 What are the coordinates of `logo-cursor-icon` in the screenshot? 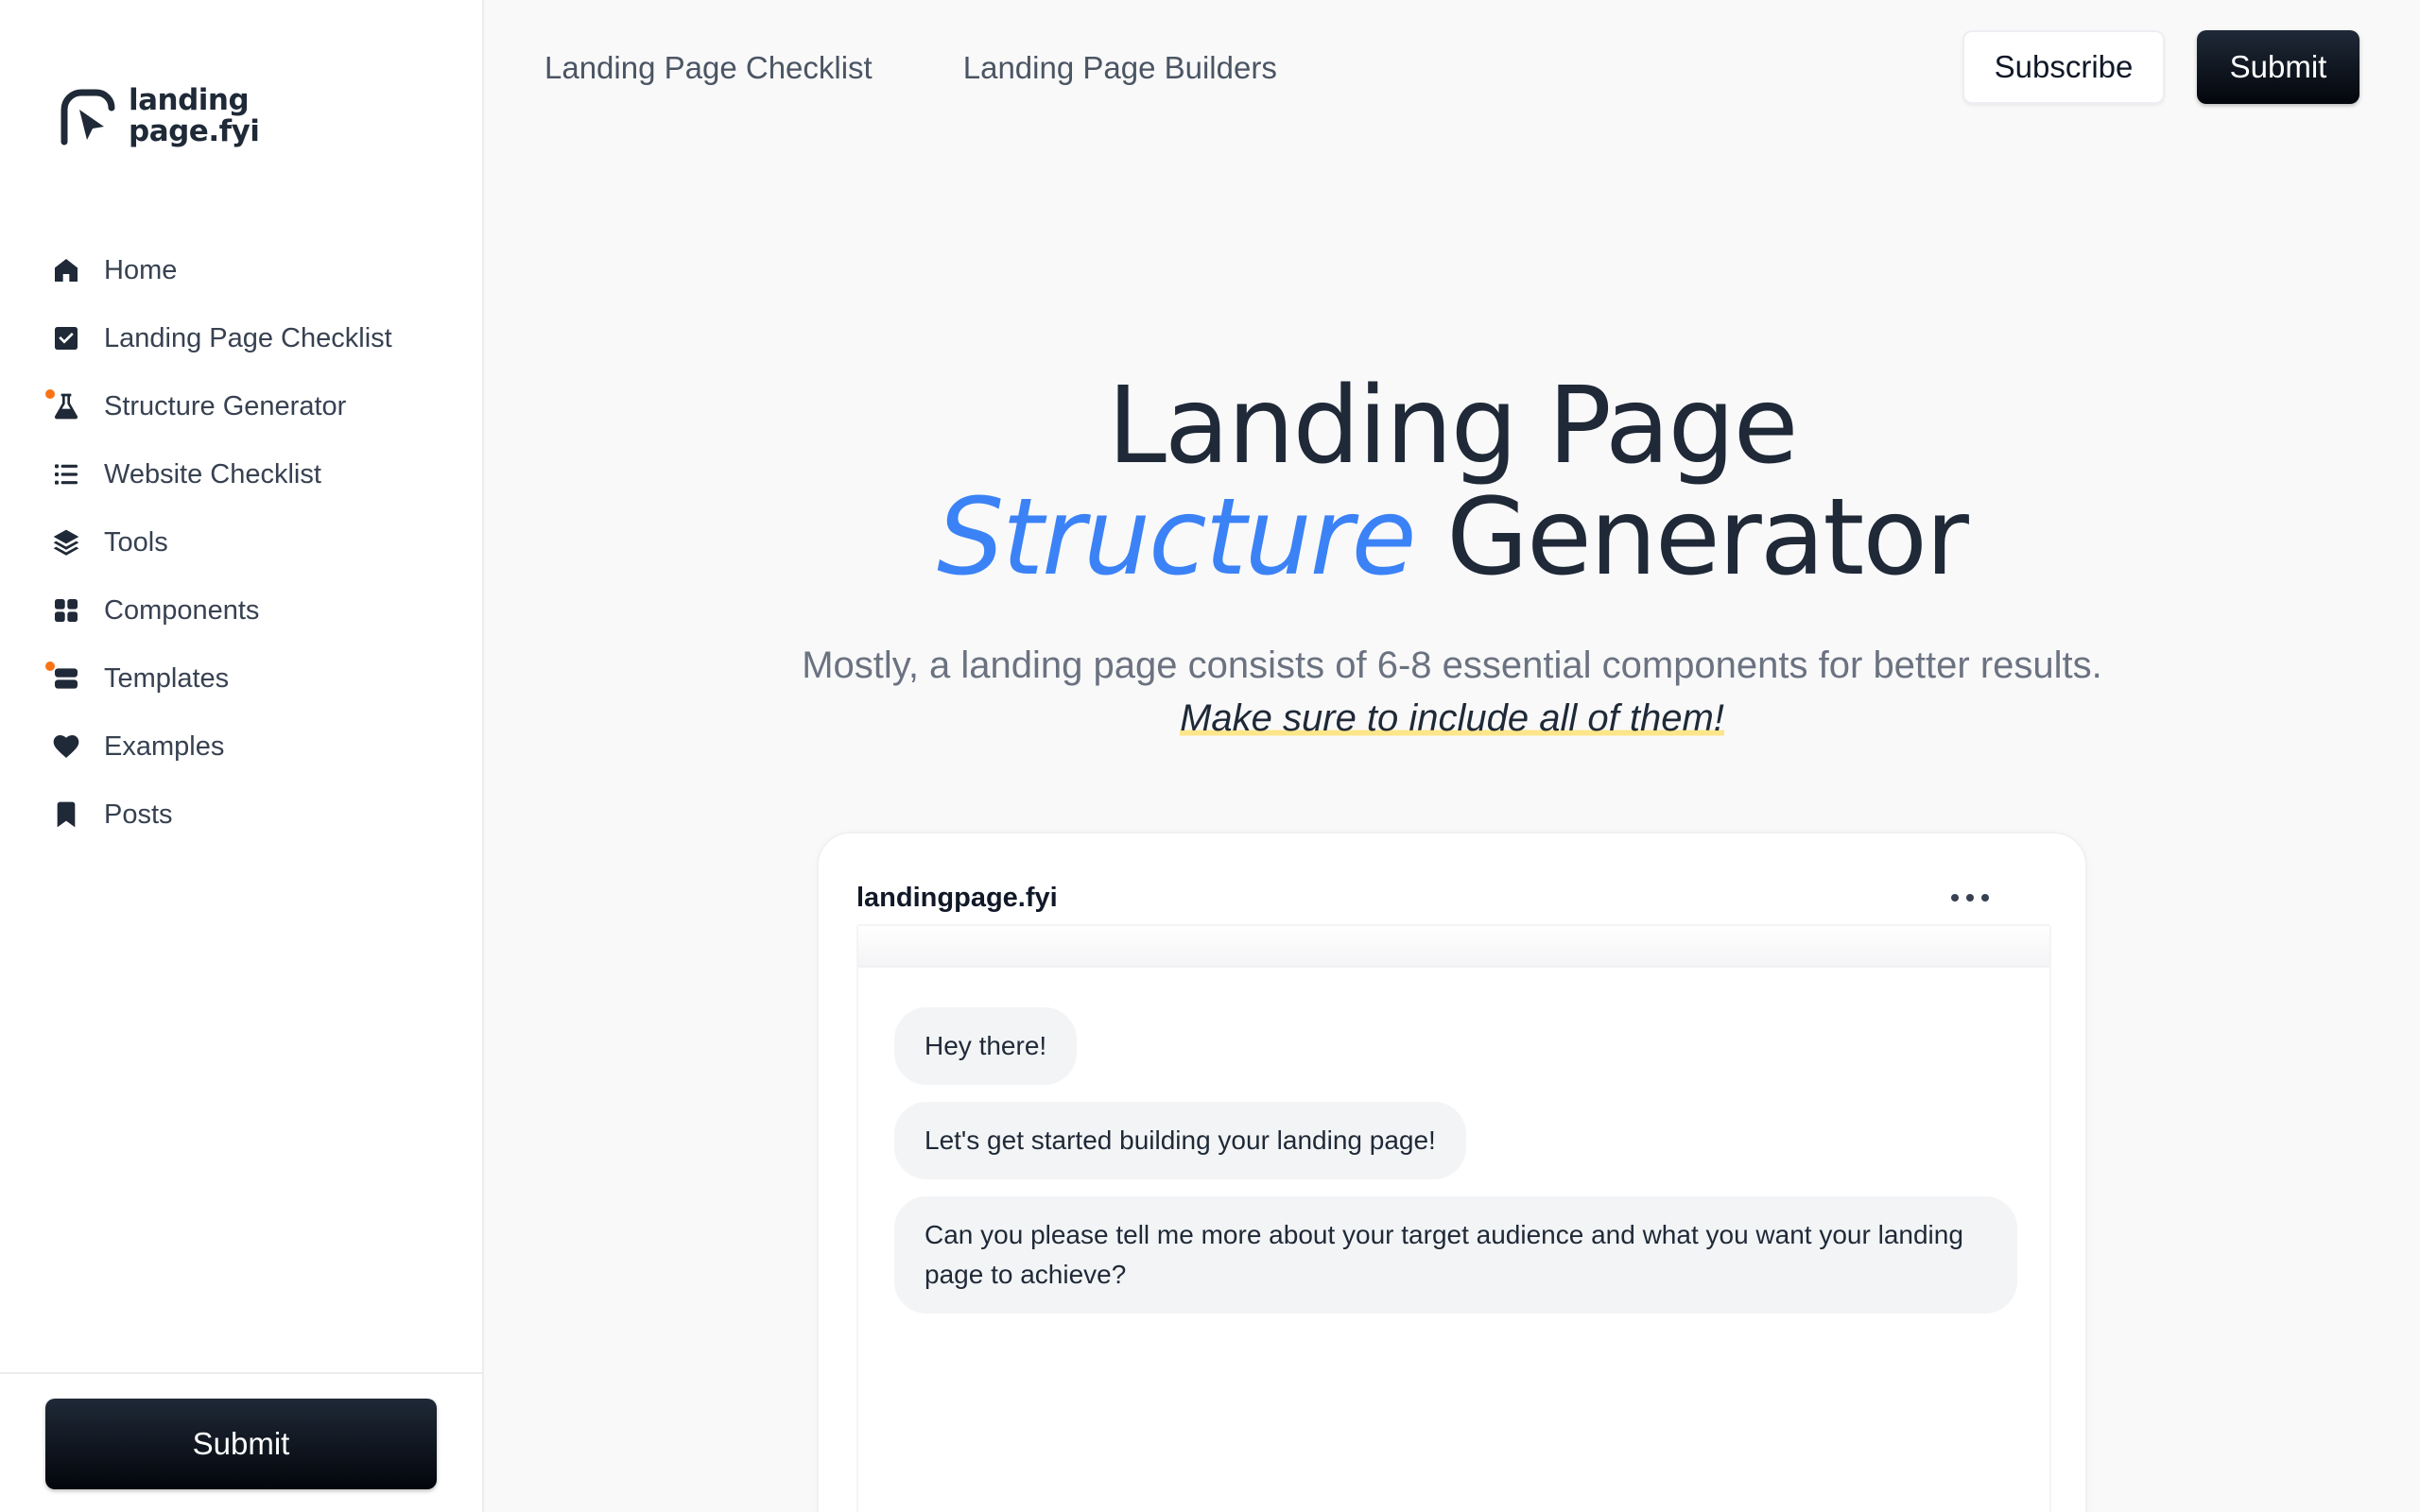 It's located at (87, 117).